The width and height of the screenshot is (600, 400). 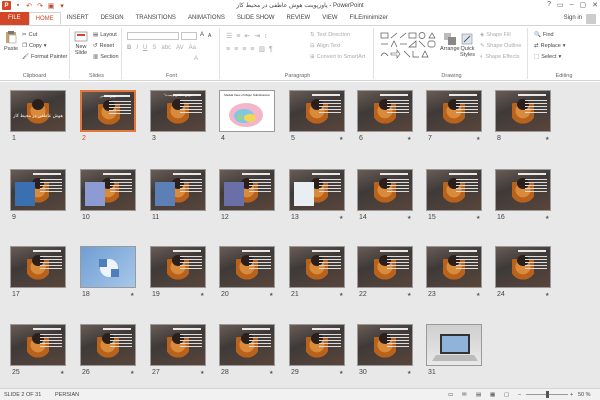 What do you see at coordinates (67, 395) in the screenshot?
I see `language-indicator: PERSIAN` at bounding box center [67, 395].